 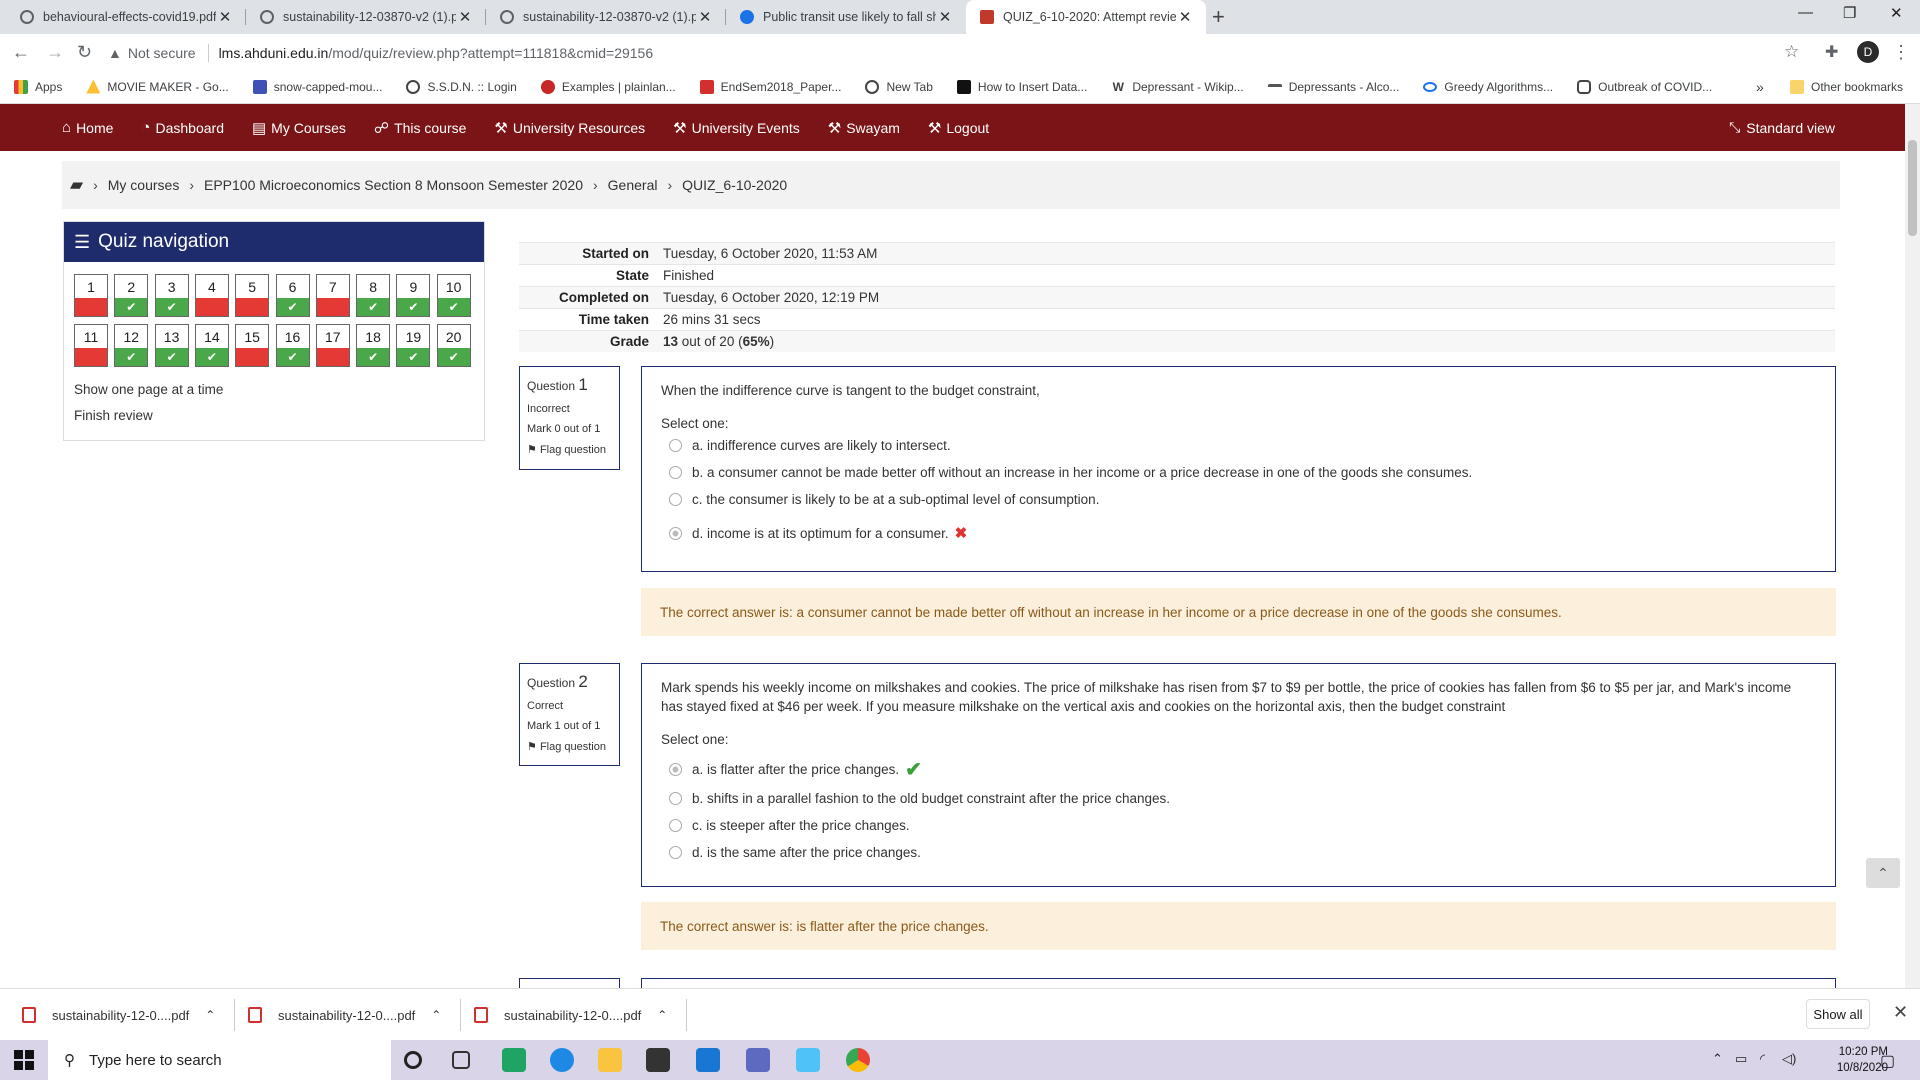 I want to click on cortana-icon, so click(x=413, y=1060).